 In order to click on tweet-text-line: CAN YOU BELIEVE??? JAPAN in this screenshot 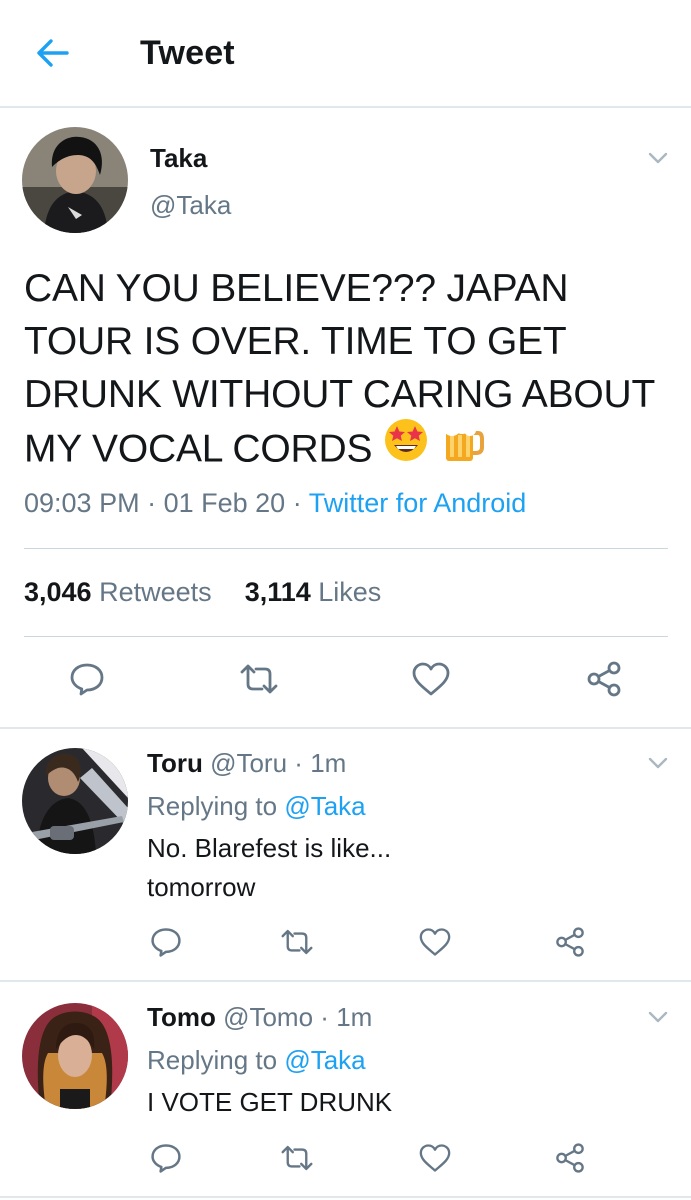, I will do `click(296, 288)`.